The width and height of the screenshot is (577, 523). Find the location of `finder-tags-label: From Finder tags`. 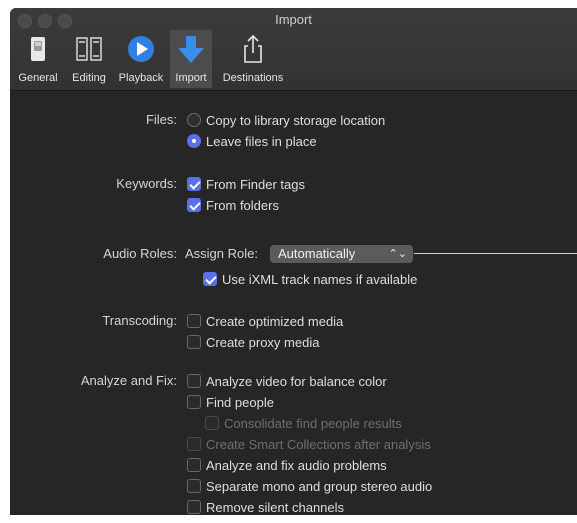

finder-tags-label: From Finder tags is located at coordinates (255, 184).